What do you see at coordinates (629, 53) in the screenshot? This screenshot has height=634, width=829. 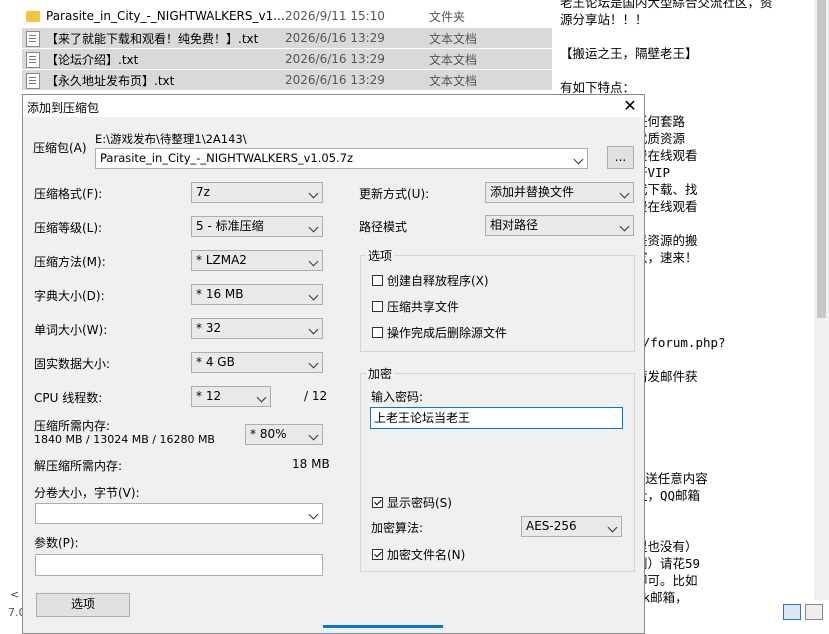 I see `text-line: 【搬运之王，隔壁老王】` at bounding box center [629, 53].